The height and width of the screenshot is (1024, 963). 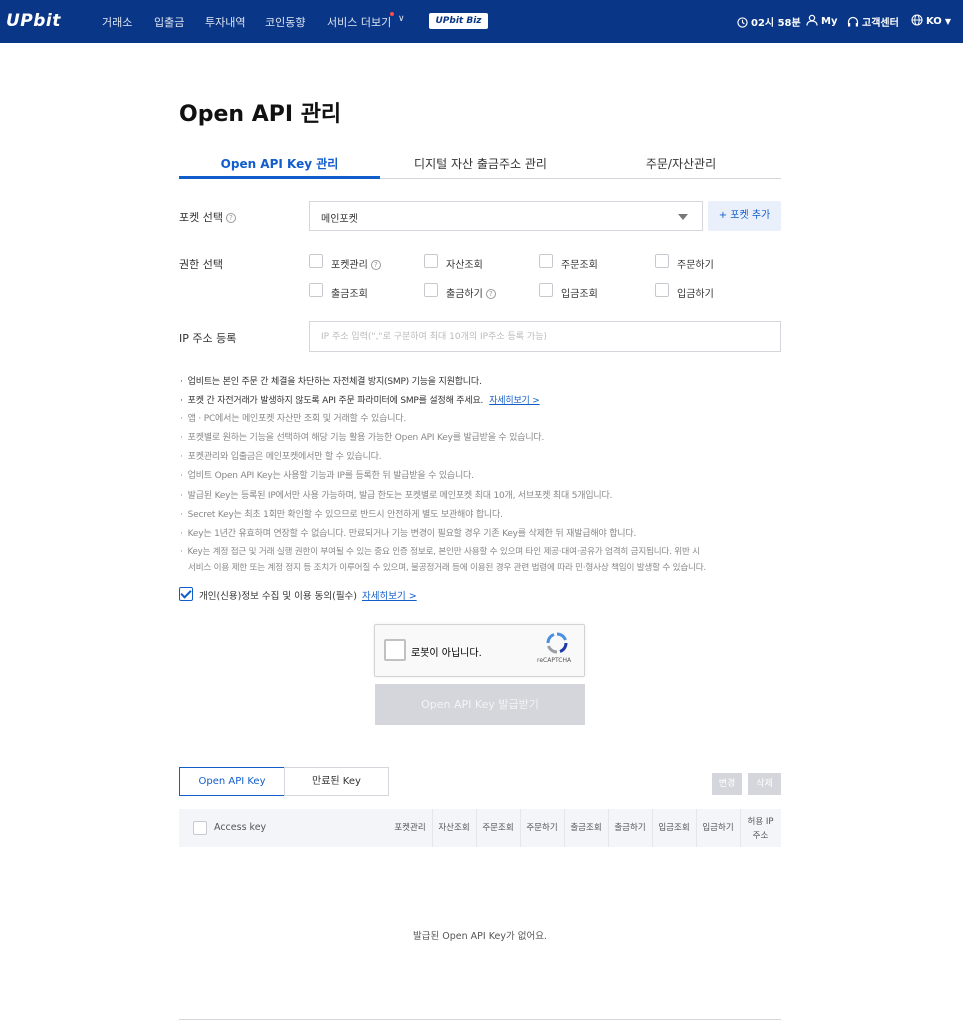 I want to click on perm-withdraw-query: 출금조회, so click(x=349, y=294).